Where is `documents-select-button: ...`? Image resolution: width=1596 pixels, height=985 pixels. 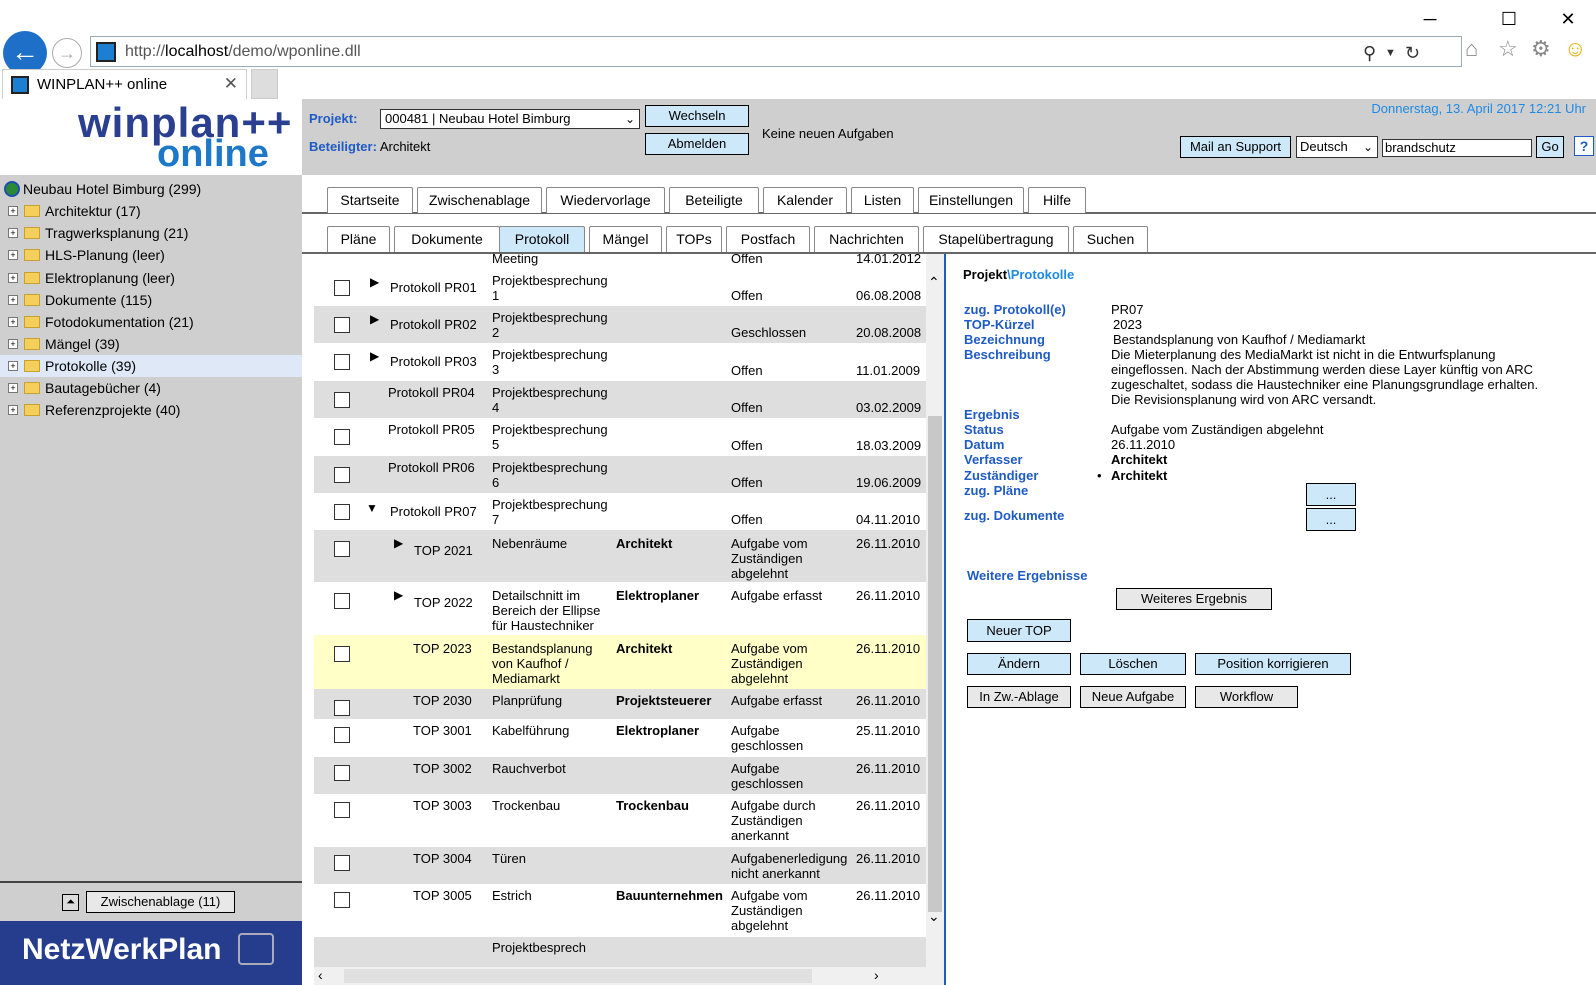
documents-select-button: ... is located at coordinates (1331, 519).